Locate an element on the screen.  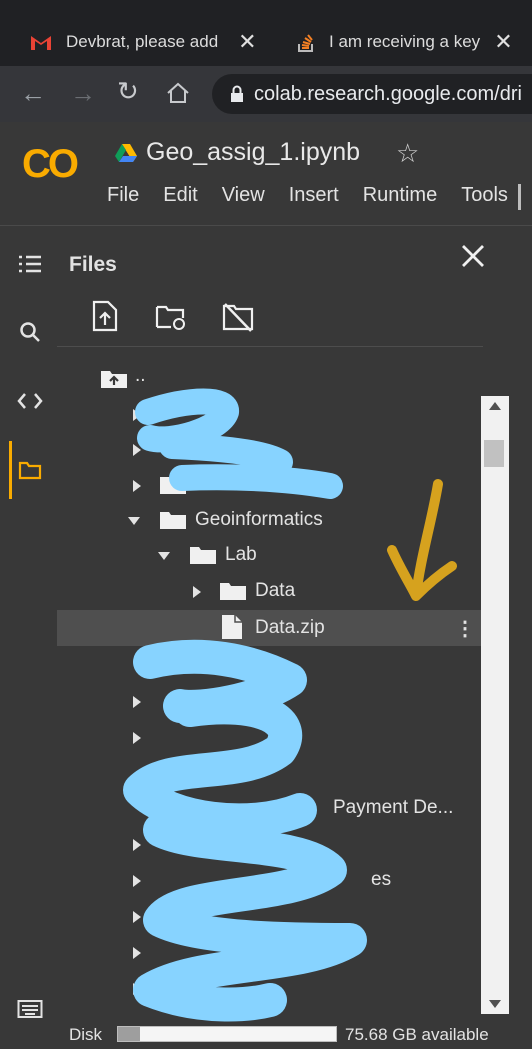
browser-tab: I am receiving a key ✕ is located at coordinates (405, 42).